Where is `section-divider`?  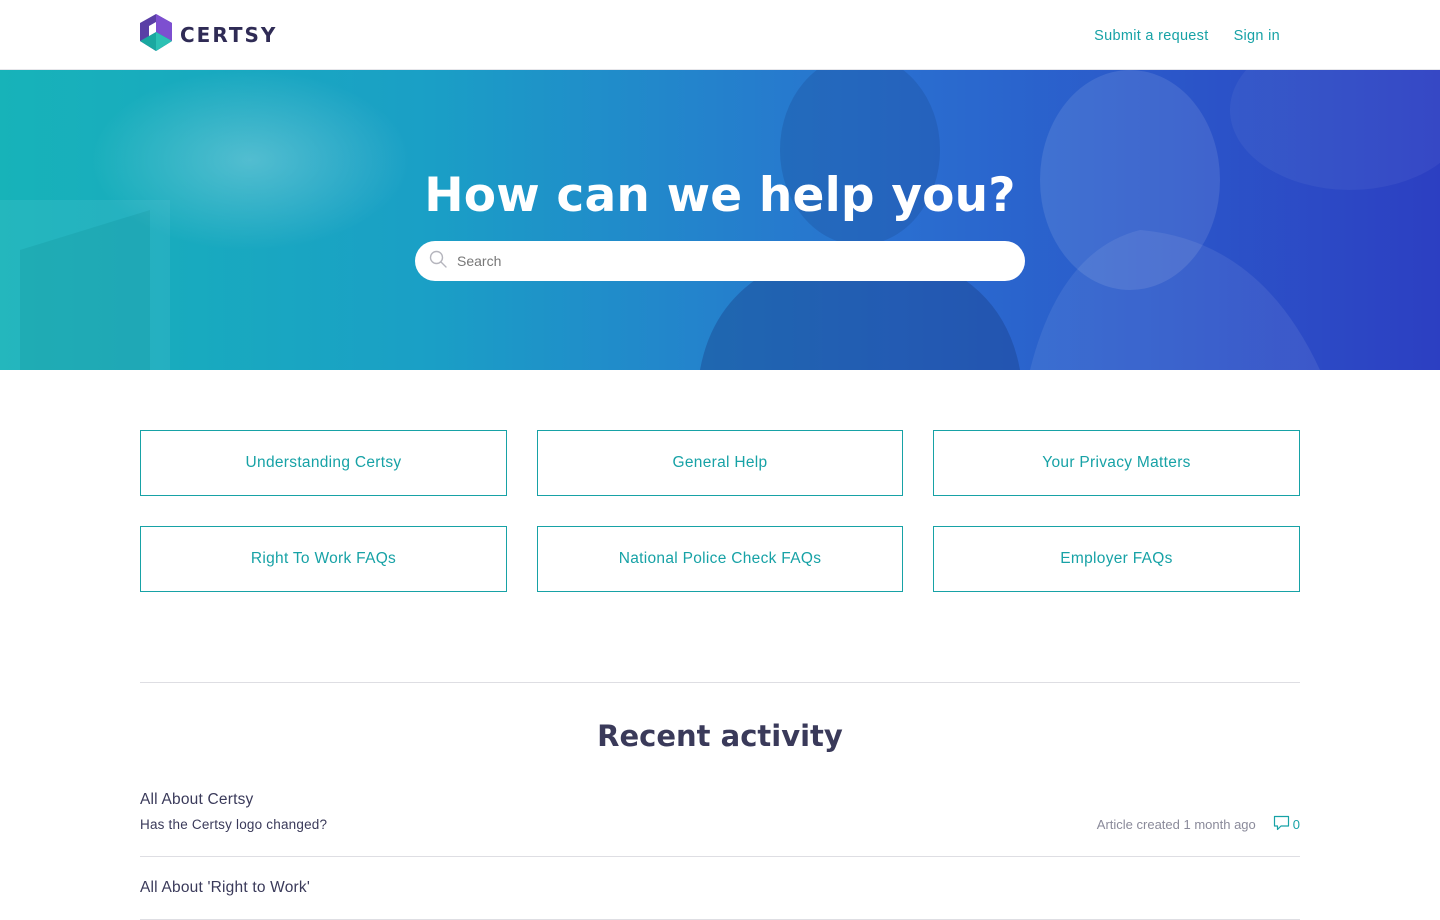 section-divider is located at coordinates (720, 682).